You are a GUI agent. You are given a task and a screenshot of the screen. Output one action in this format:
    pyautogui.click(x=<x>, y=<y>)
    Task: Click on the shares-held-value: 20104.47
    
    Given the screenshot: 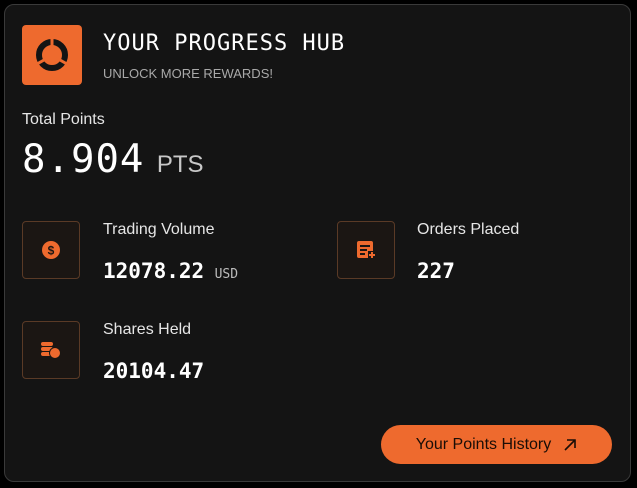 What is the action you would take?
    pyautogui.click(x=153, y=371)
    